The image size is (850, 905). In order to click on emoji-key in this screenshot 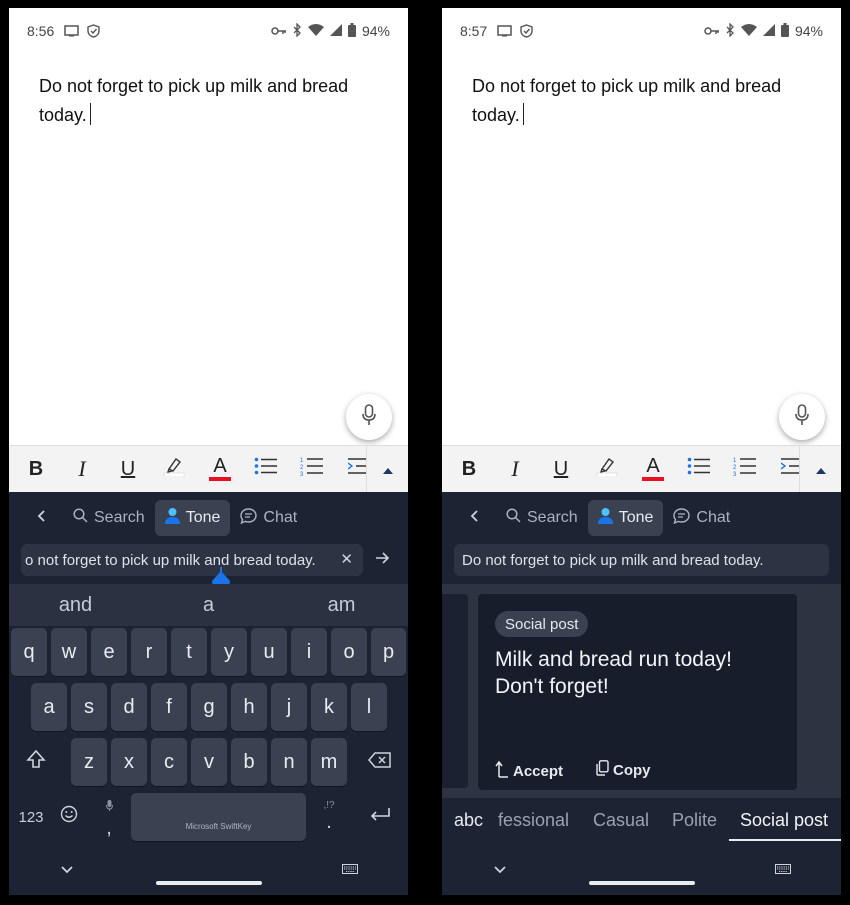, I will do `click(69, 817)`.